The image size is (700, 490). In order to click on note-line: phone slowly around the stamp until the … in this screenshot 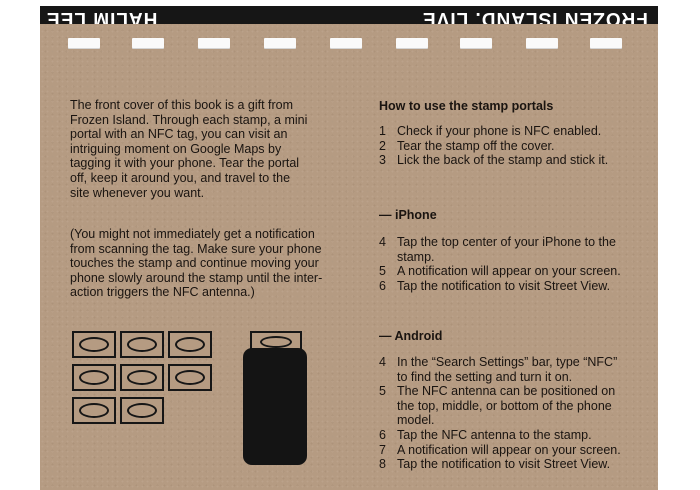, I will do `click(196, 277)`.